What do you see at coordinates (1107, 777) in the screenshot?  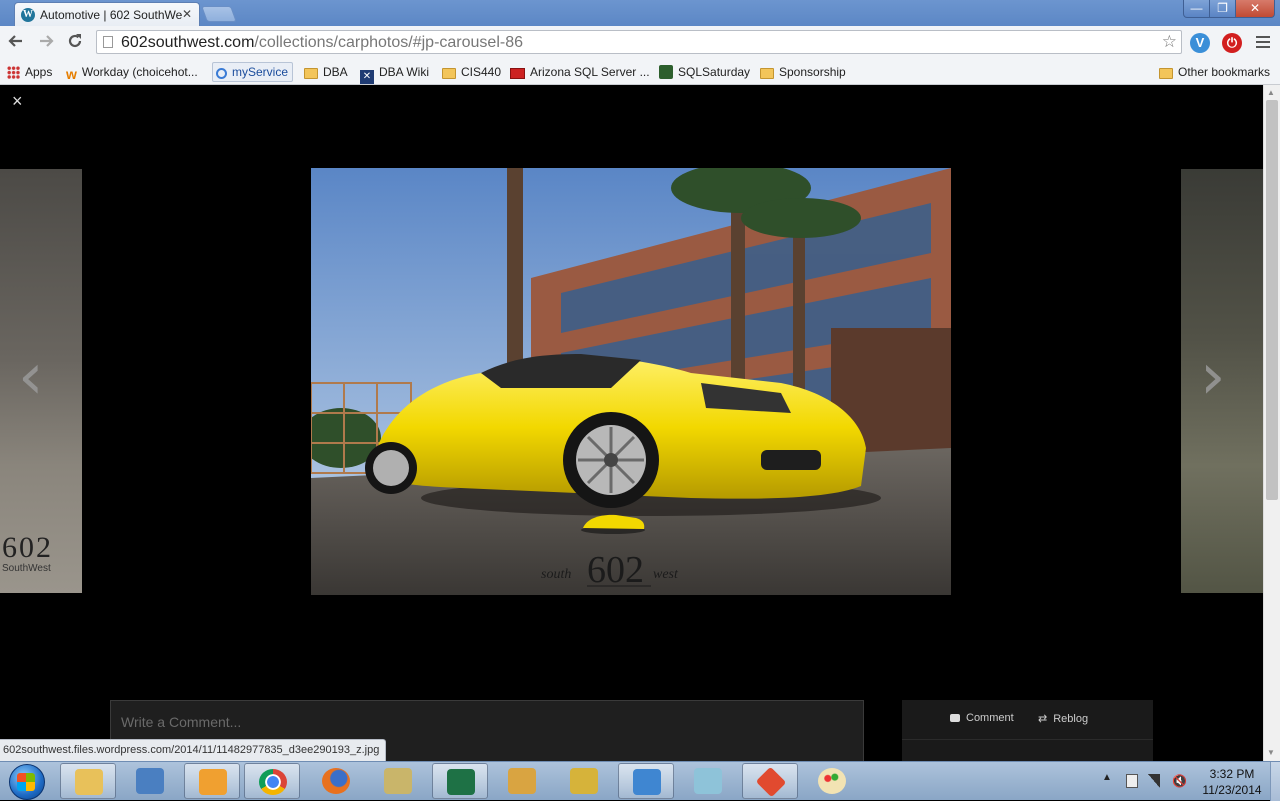 I see `tray-expand-icon: ▲` at bounding box center [1107, 777].